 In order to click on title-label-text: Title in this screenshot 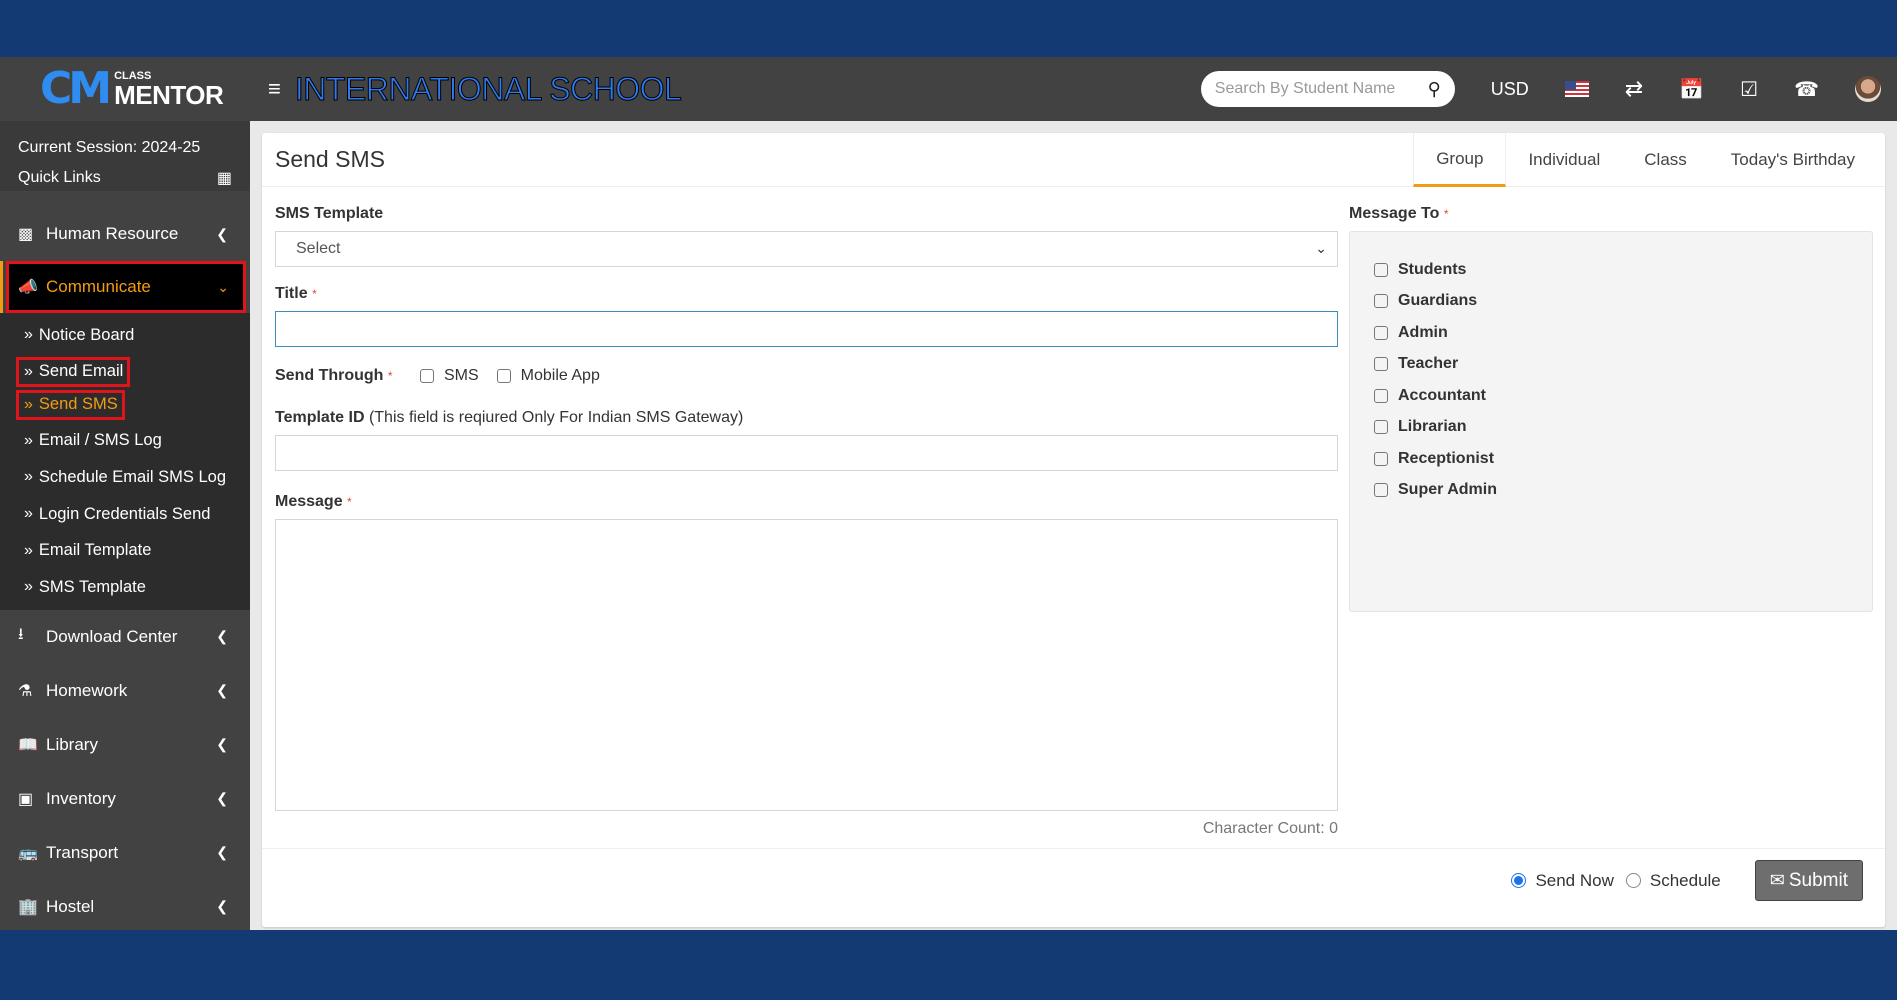, I will do `click(291, 293)`.